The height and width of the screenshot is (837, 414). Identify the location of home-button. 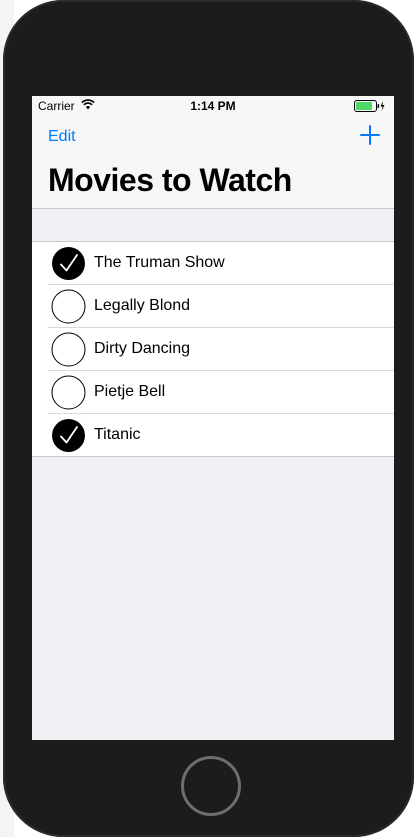
(211, 786).